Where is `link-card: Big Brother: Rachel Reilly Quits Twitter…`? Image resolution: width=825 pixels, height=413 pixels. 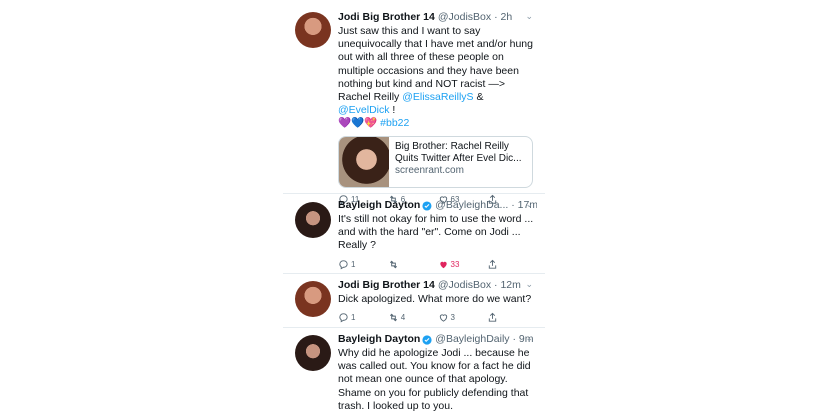 link-card: Big Brother: Rachel Reilly Quits Twitter… is located at coordinates (435, 161).